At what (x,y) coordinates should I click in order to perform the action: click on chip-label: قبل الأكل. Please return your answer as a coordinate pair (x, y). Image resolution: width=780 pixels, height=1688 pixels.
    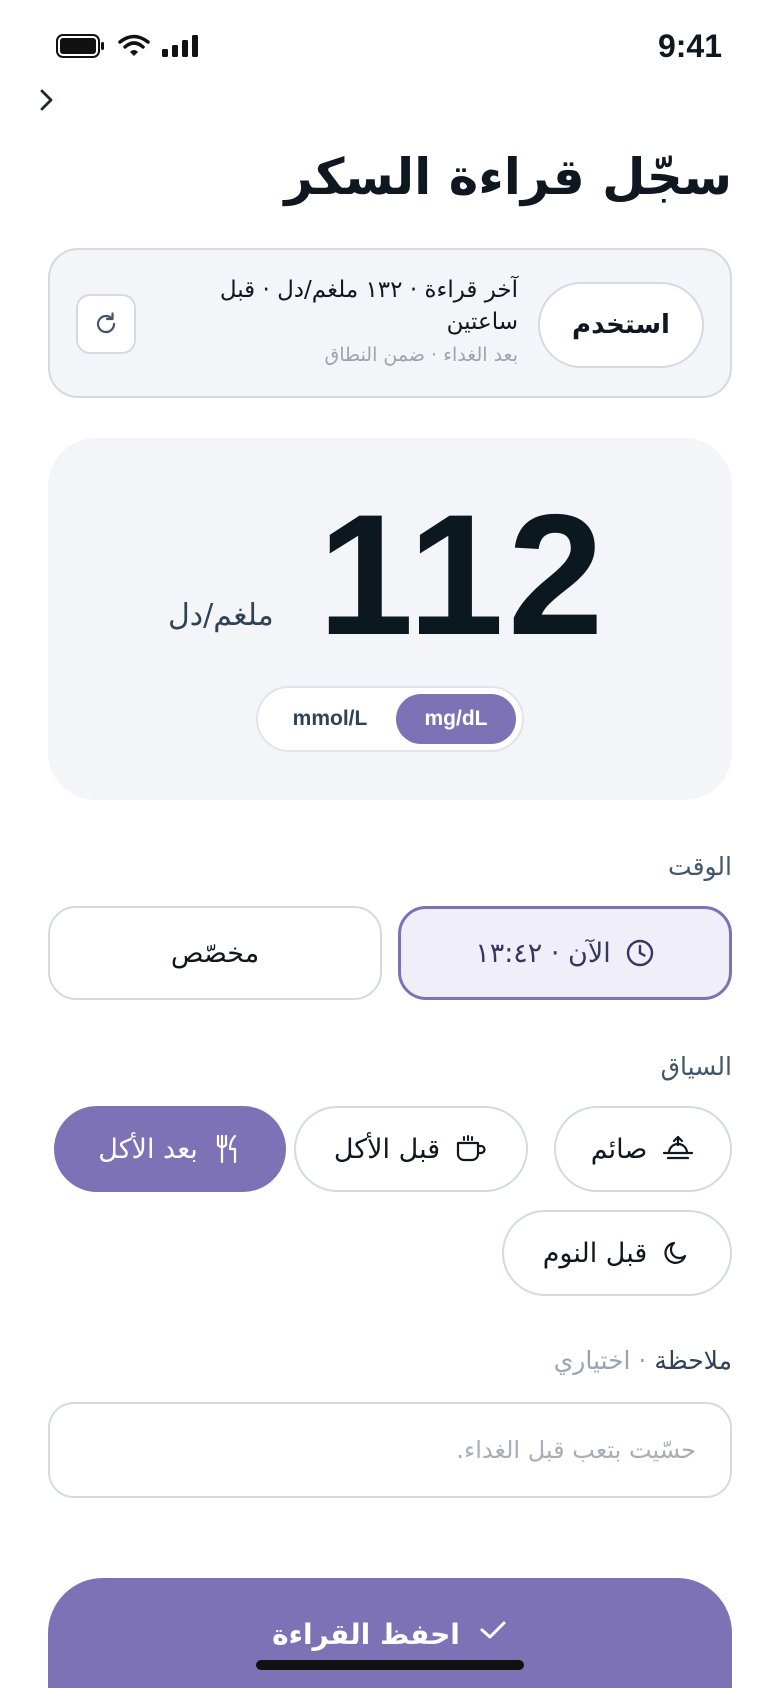
    Looking at the image, I should click on (387, 1149).